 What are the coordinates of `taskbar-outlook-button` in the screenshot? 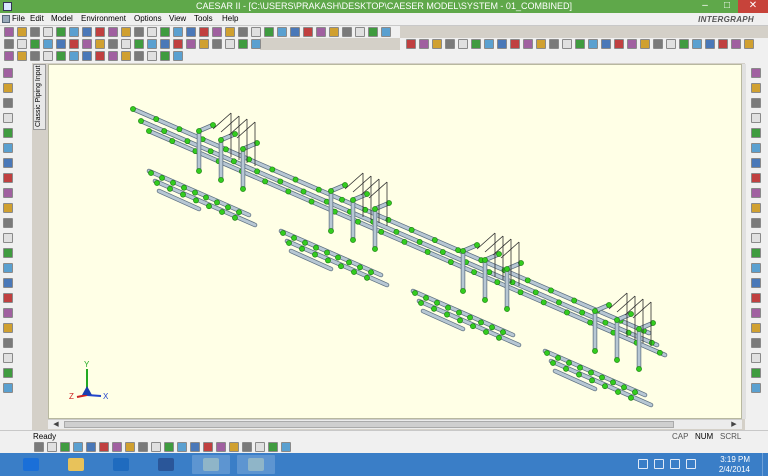 It's located at (121, 464).